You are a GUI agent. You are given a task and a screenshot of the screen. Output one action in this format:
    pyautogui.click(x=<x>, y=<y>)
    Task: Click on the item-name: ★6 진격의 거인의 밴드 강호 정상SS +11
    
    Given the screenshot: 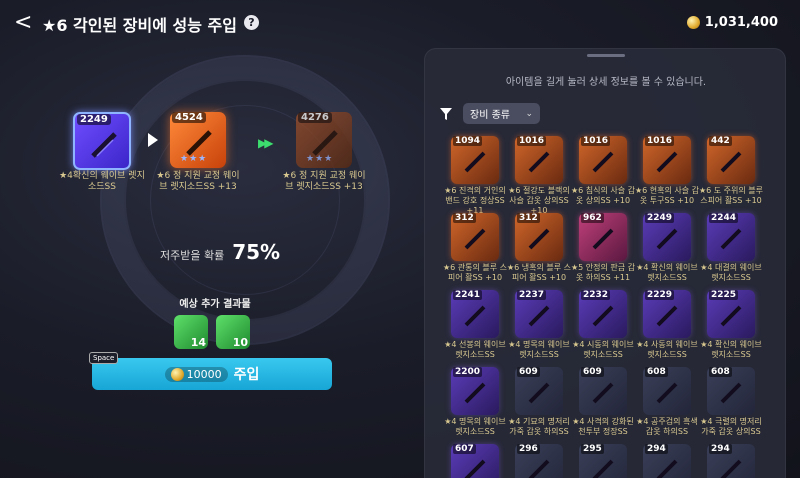 What is the action you would take?
    pyautogui.click(x=475, y=200)
    